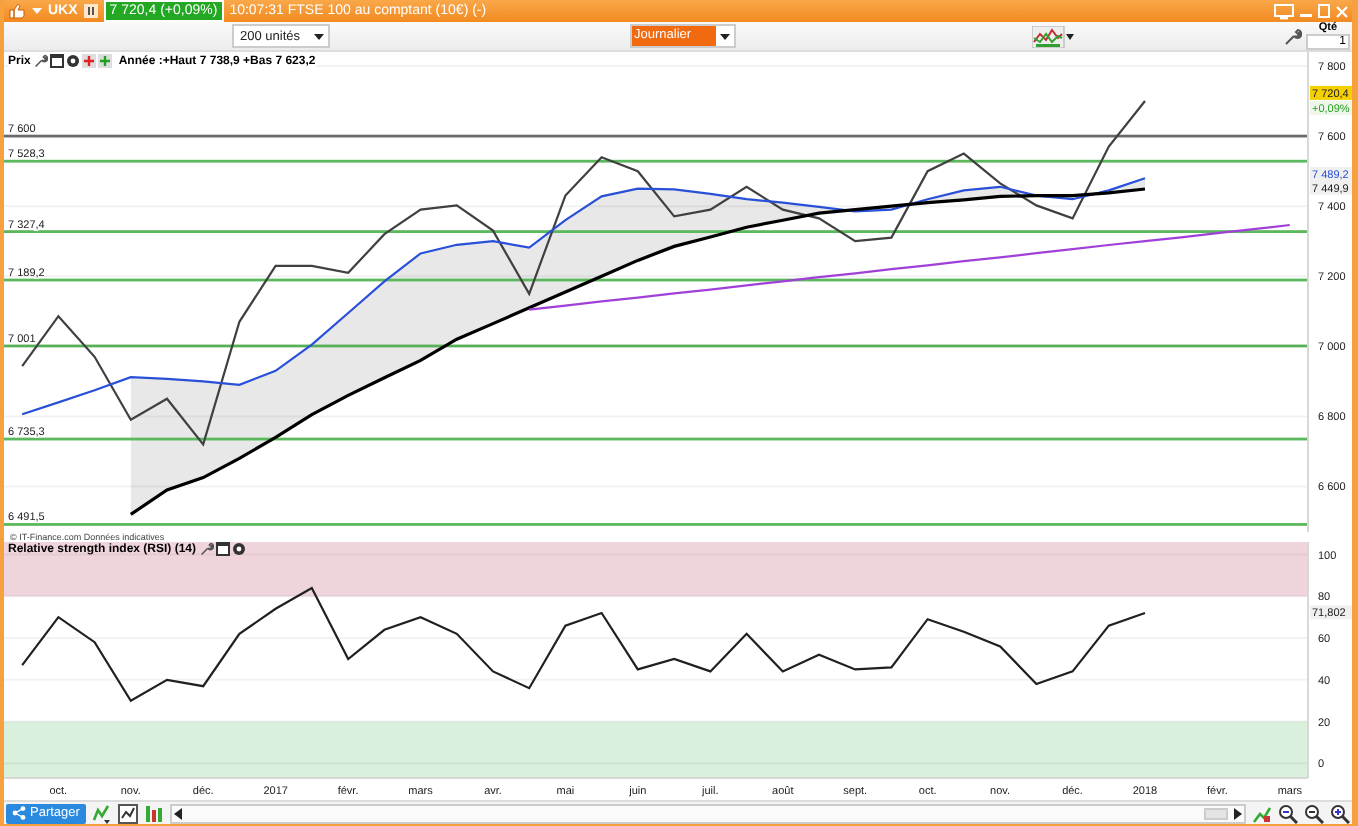  I want to click on indicator-icon, so click(101, 813).